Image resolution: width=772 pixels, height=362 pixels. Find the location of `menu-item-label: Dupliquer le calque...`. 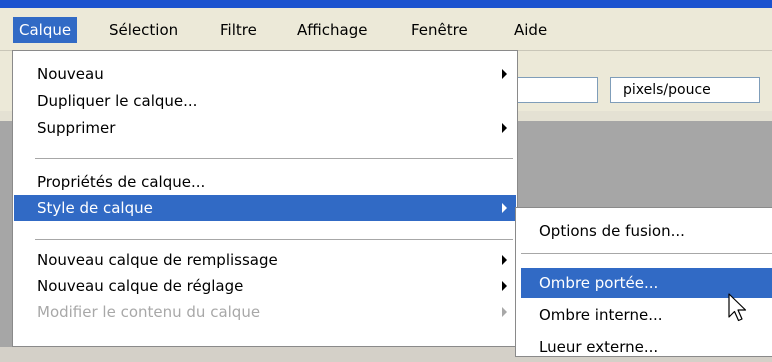

menu-item-label: Dupliquer le calque... is located at coordinates (117, 101).